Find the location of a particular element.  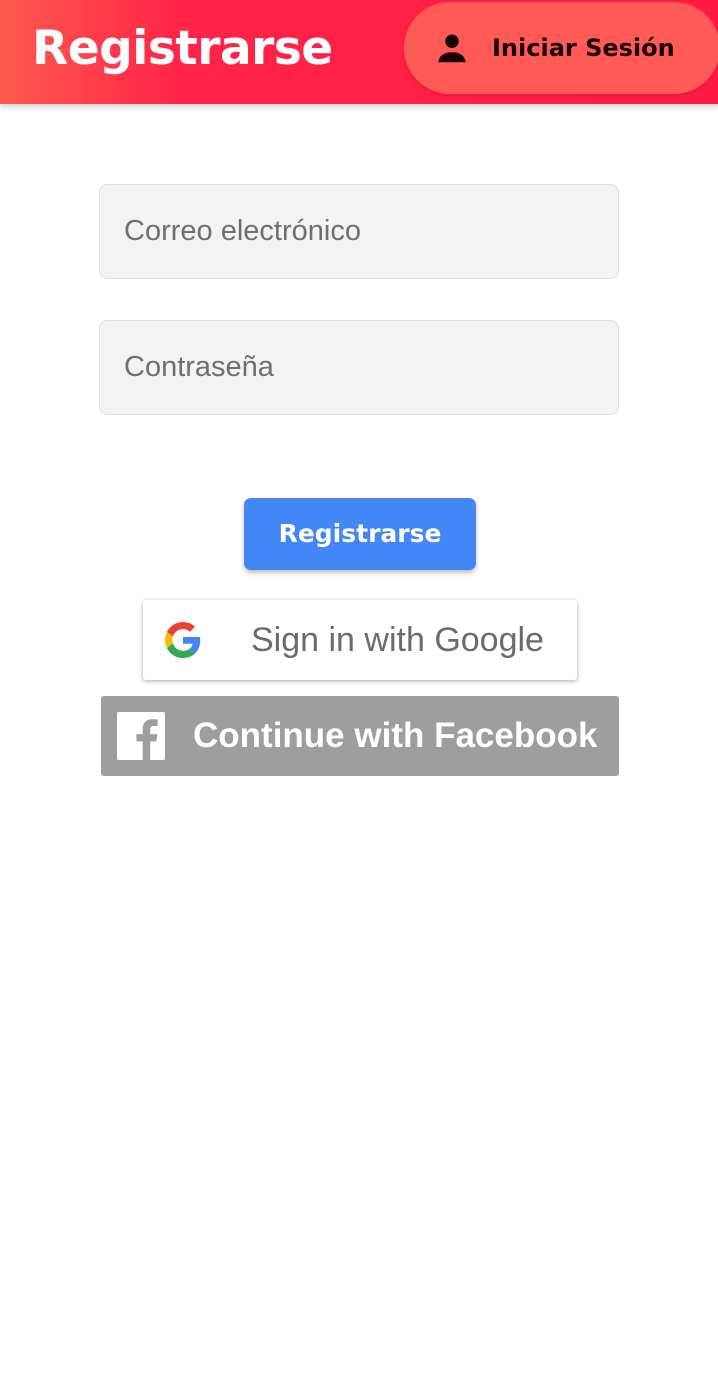

register-button: Registrarse is located at coordinates (360, 534).